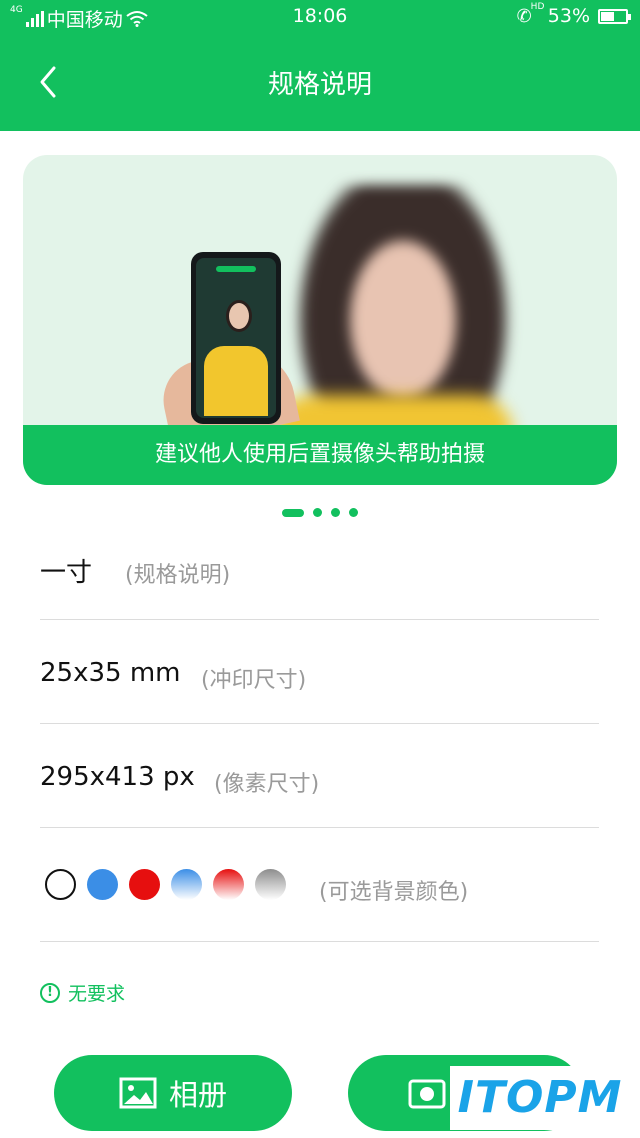  Describe the element at coordinates (607, 16) in the screenshot. I see `battery-fill` at that location.